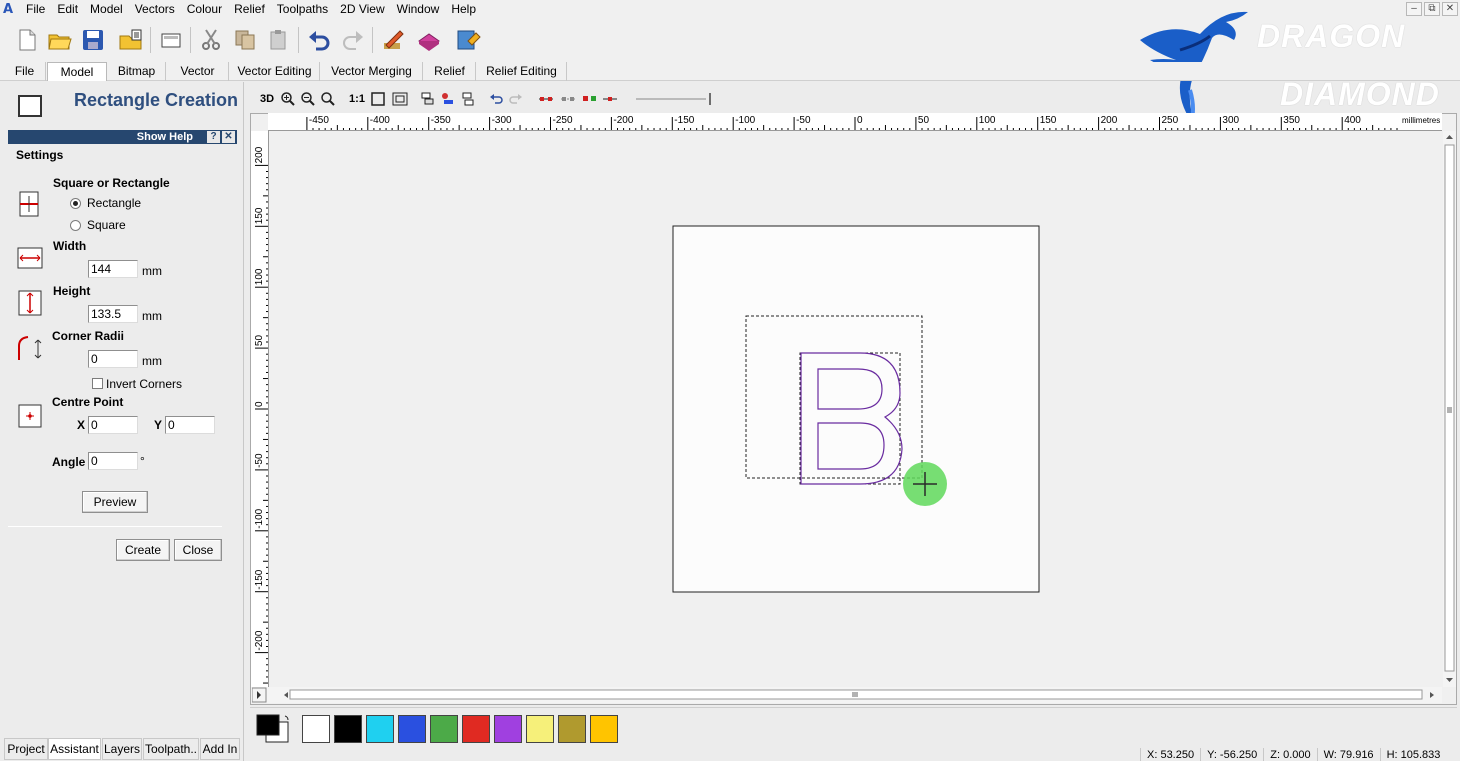 The image size is (1460, 761). What do you see at coordinates (155, 9) in the screenshot?
I see `menu-vectors: Vectors` at bounding box center [155, 9].